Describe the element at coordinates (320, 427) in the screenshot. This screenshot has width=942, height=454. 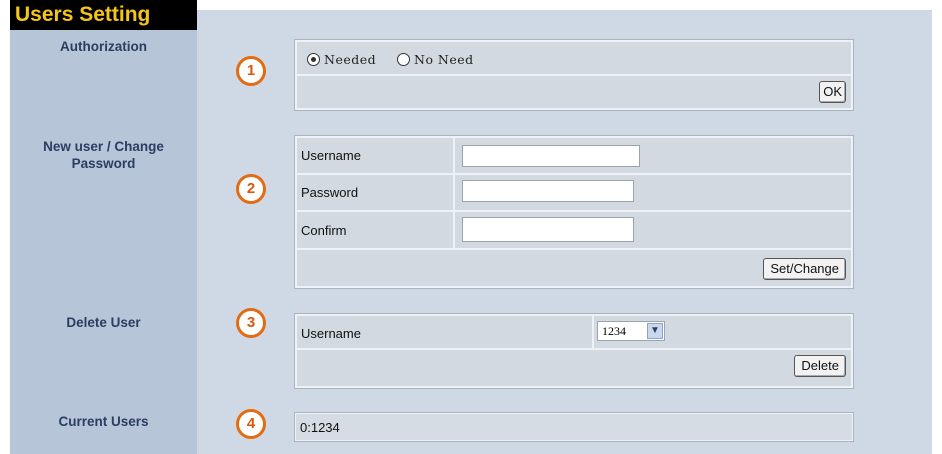
I see `current-users-value: 0:1234` at that location.